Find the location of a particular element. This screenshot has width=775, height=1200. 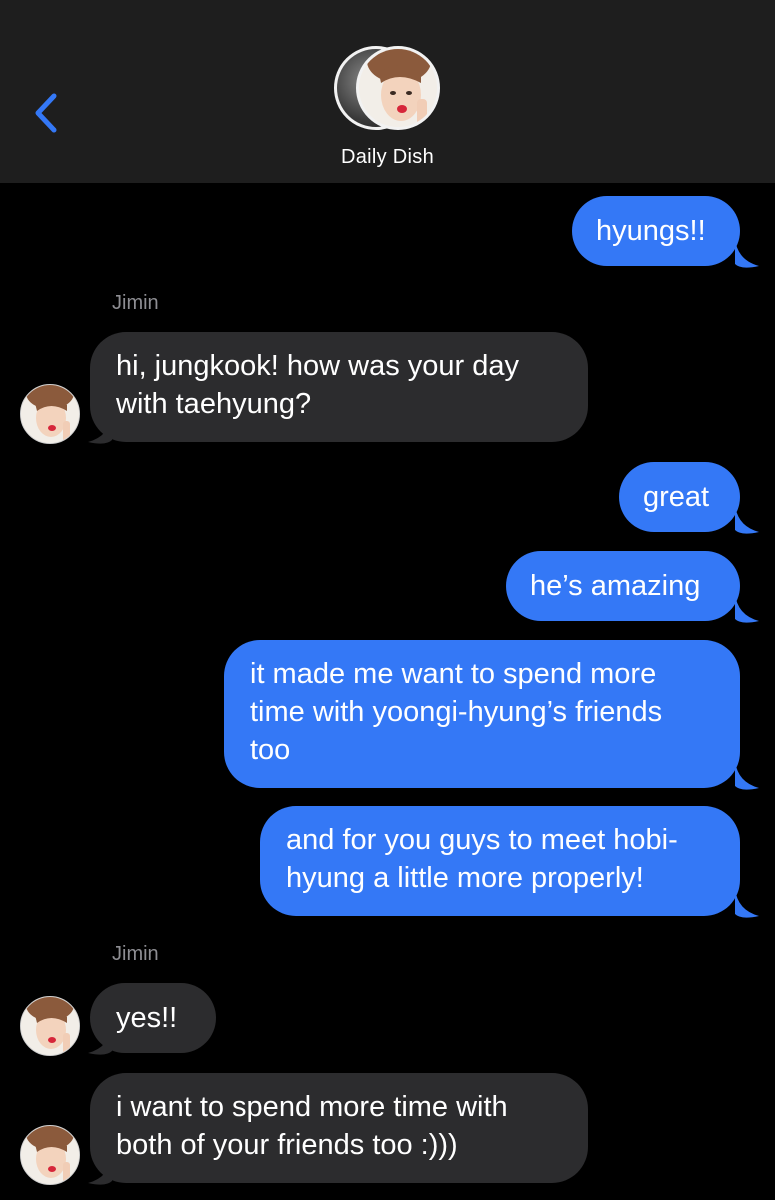

conversation-title: Daily Dish is located at coordinates (387, 157).